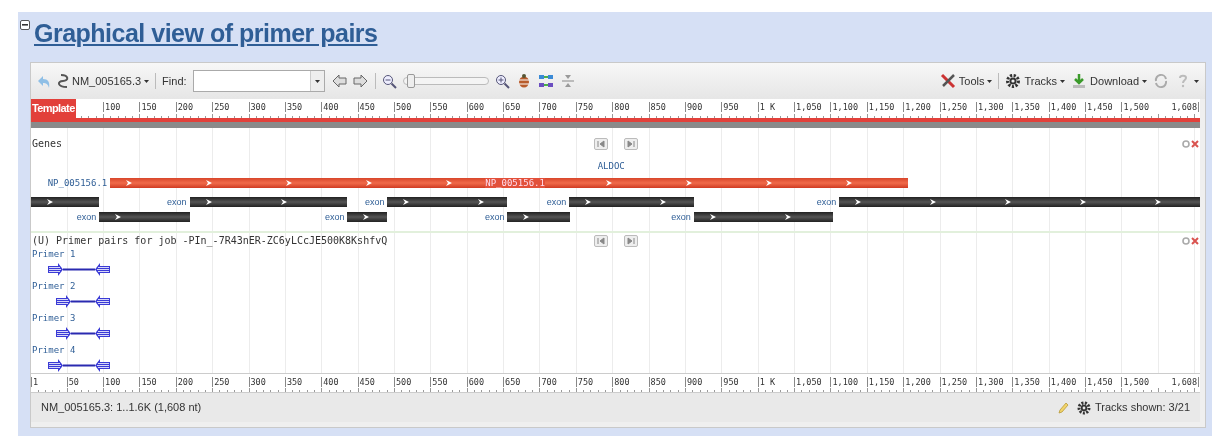 This screenshot has width=1214, height=437. I want to click on ruler-tick-label: 300, so click(257, 382).